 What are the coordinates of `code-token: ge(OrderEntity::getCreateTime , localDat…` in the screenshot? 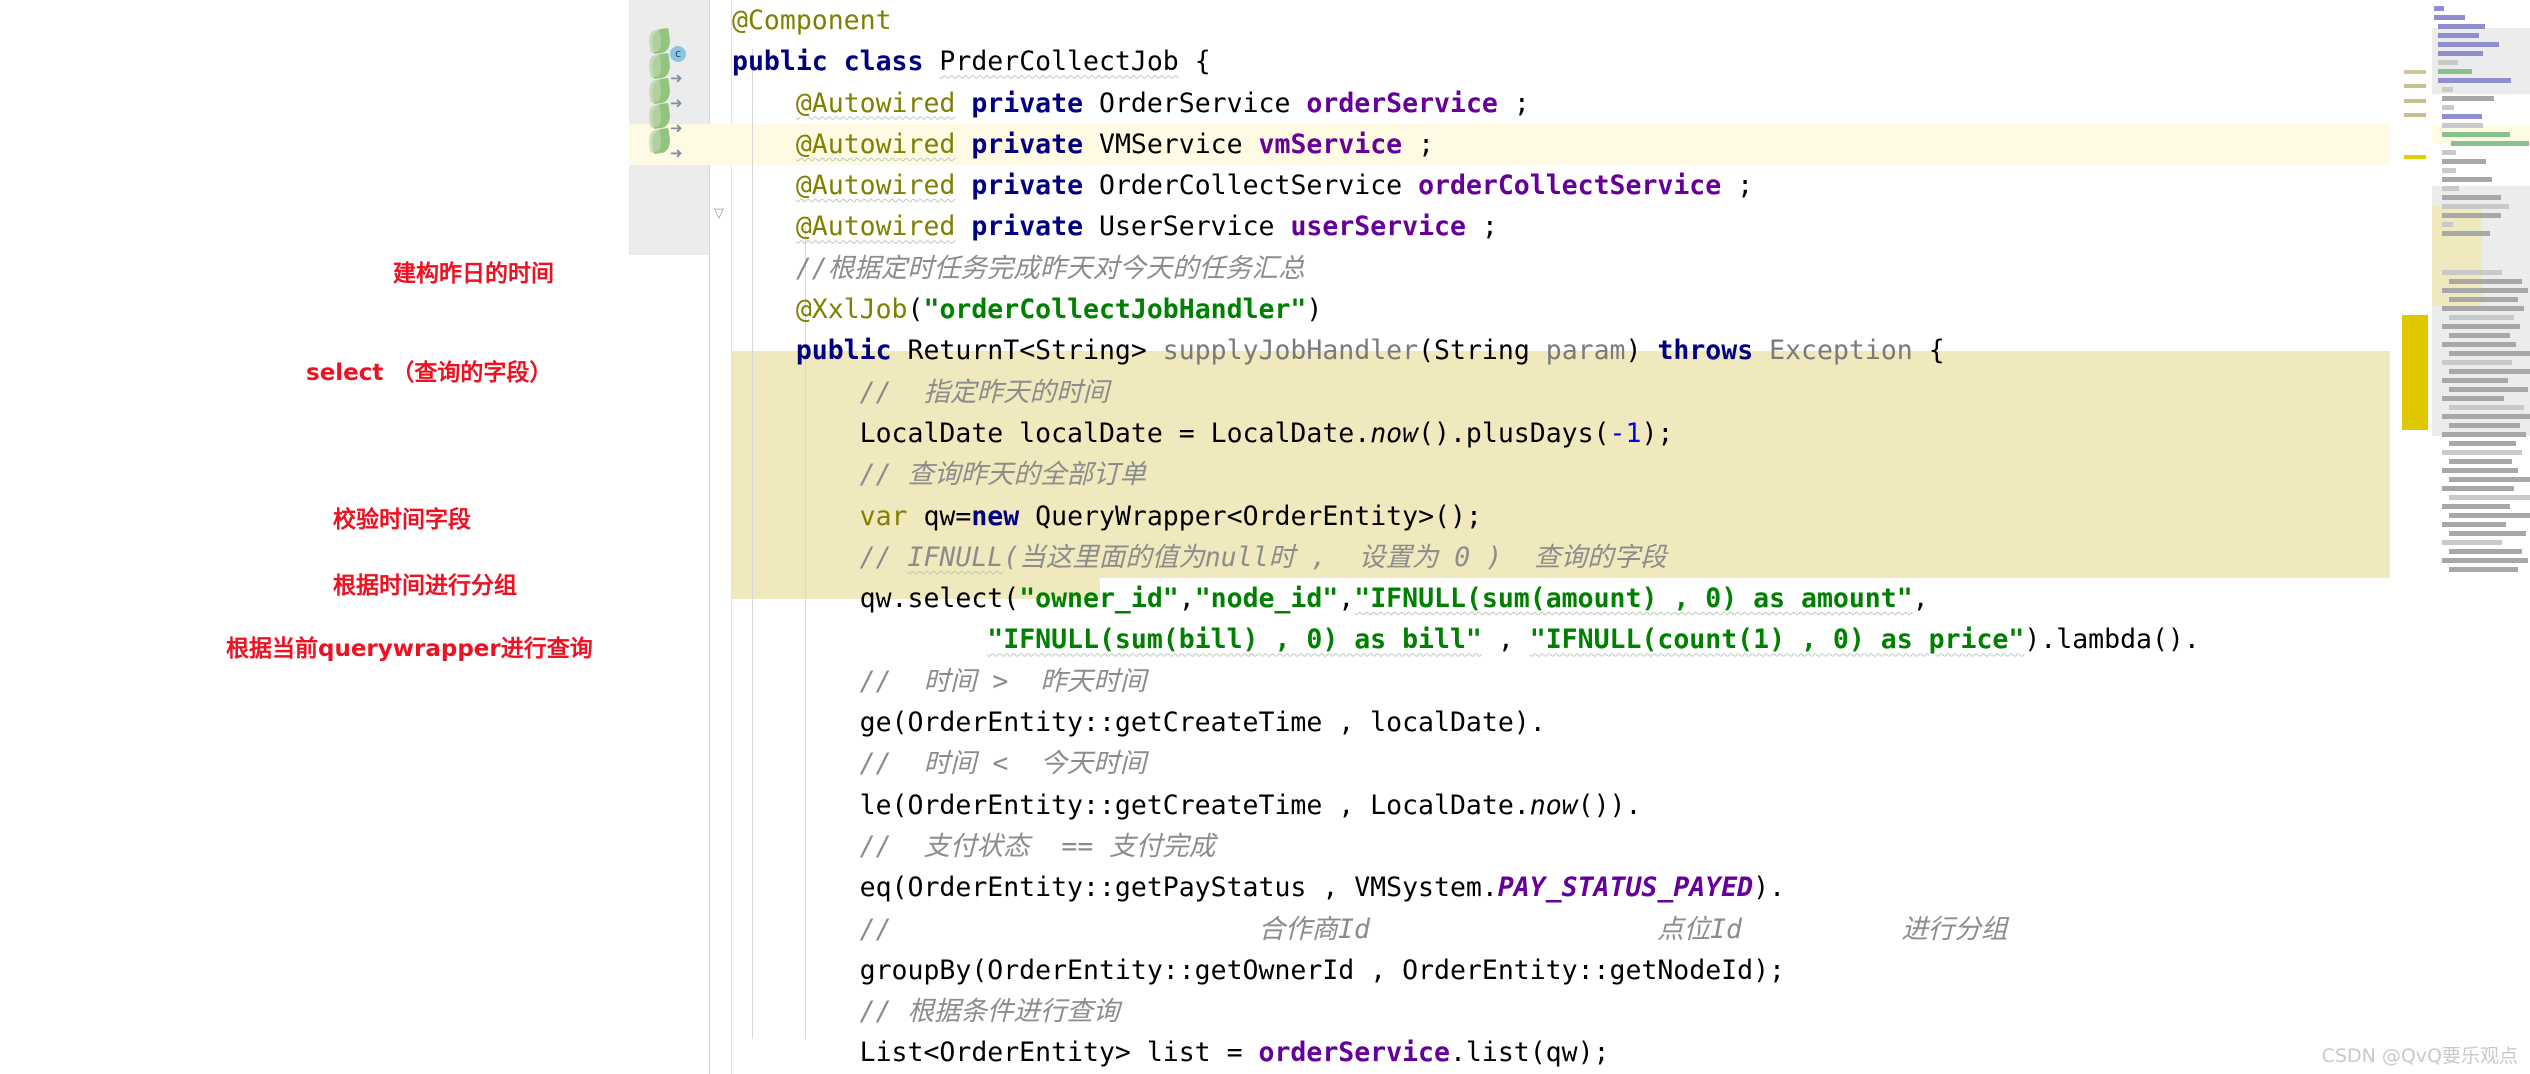 It's located at (1202, 723).